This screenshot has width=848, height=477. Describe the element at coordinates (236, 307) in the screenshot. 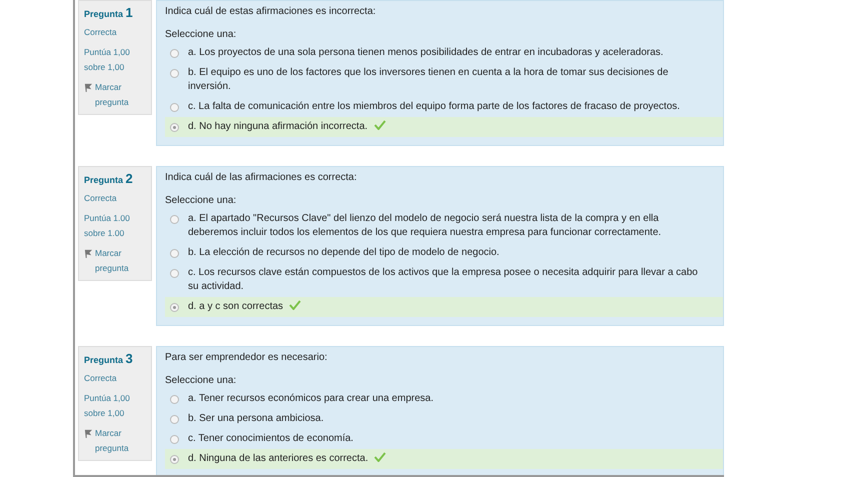

I see `answer-option: d. a y c son correctas` at that location.